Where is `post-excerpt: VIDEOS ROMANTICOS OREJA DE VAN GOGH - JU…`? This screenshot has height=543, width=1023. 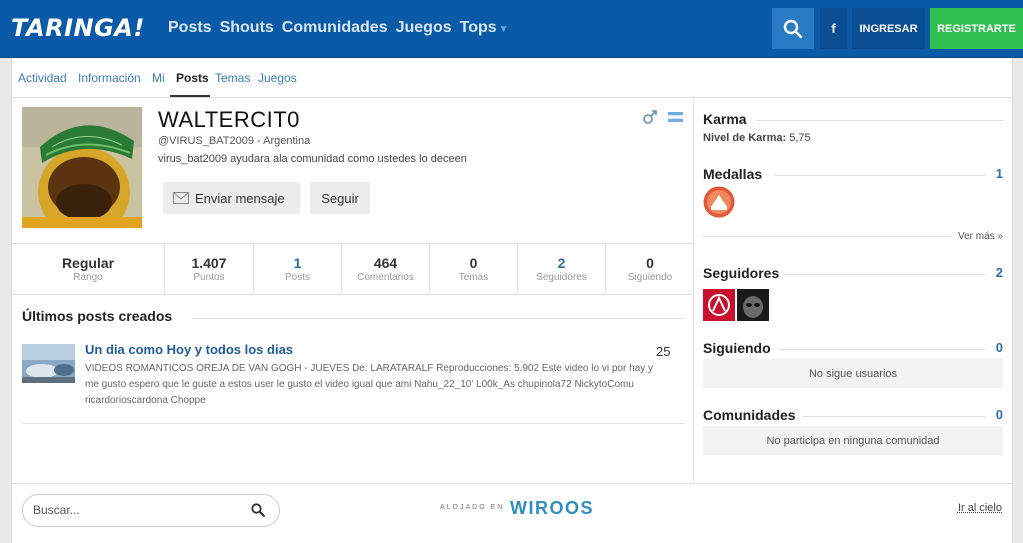 post-excerpt: VIDEOS ROMANTICOS OREJA DE VAN GOGH - JU… is located at coordinates (369, 384).